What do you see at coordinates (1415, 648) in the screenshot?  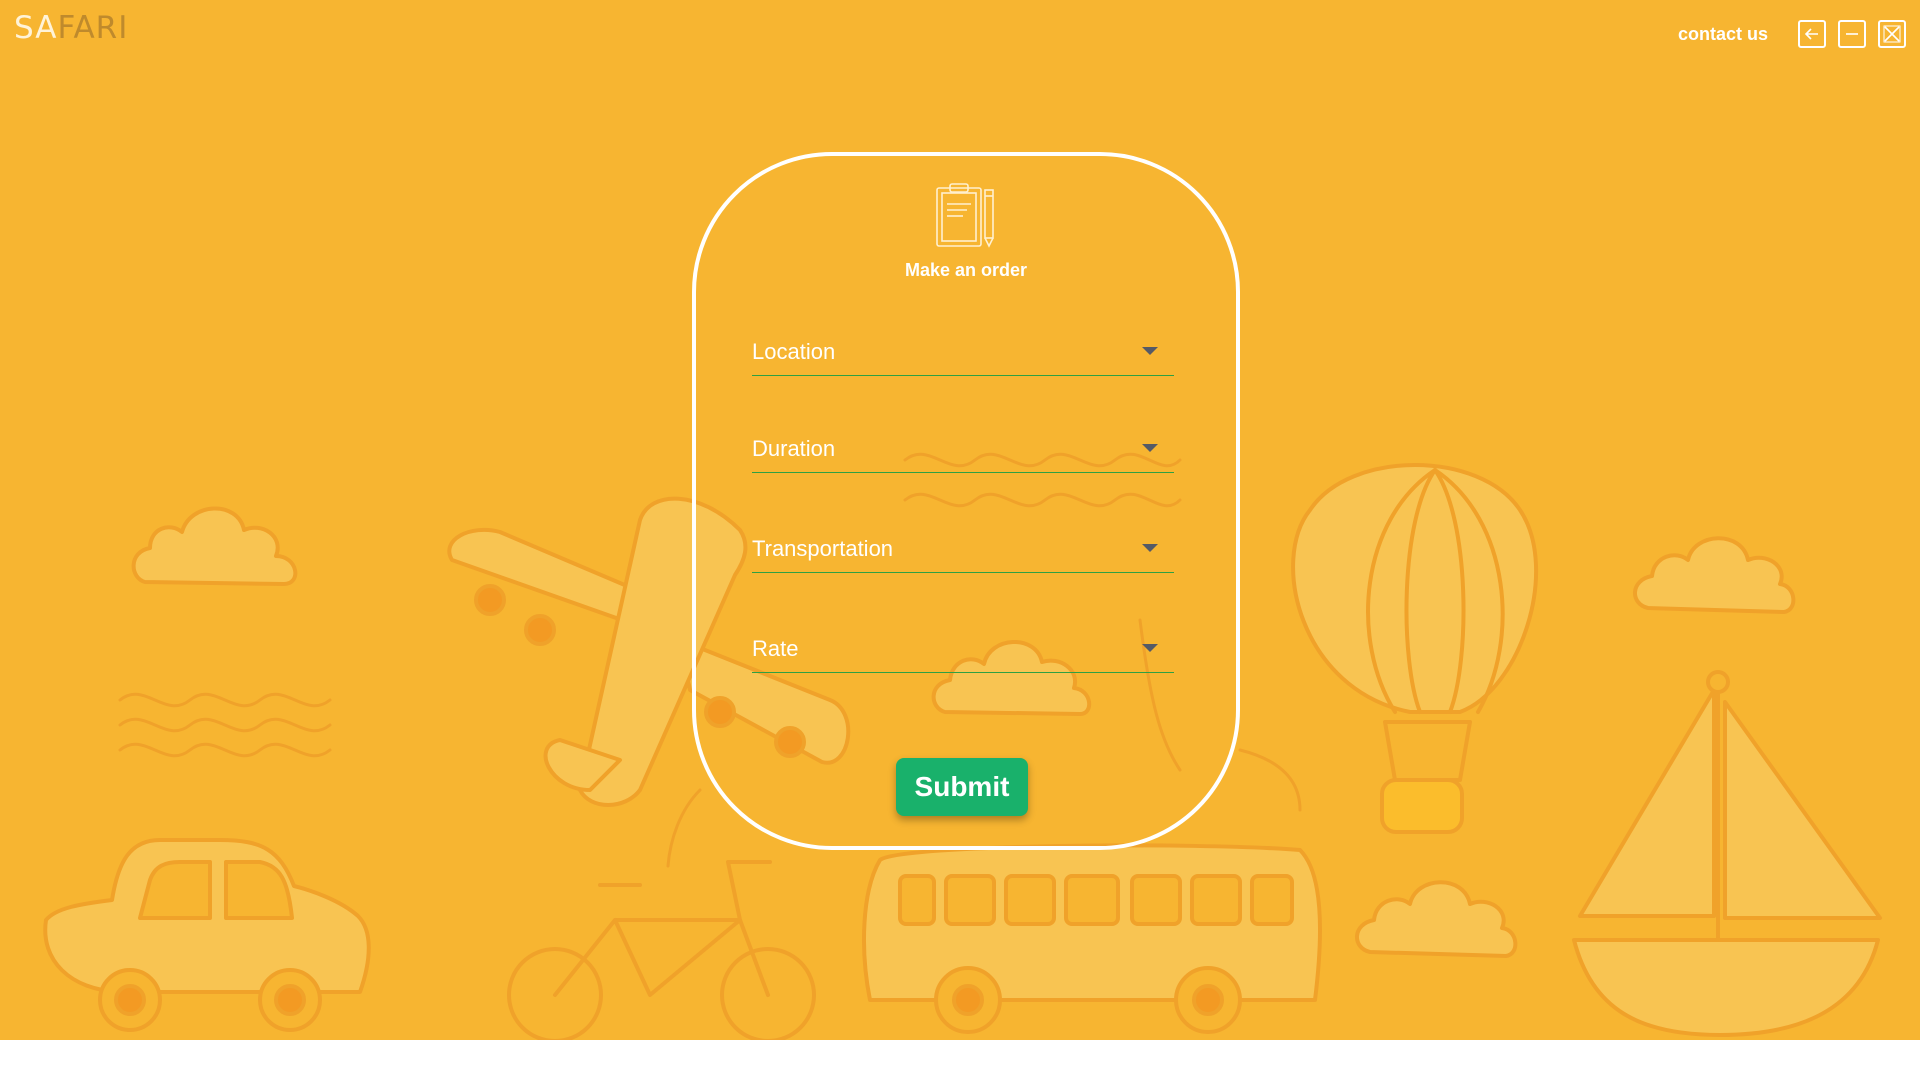 I see `hot-air-balloon-icon` at bounding box center [1415, 648].